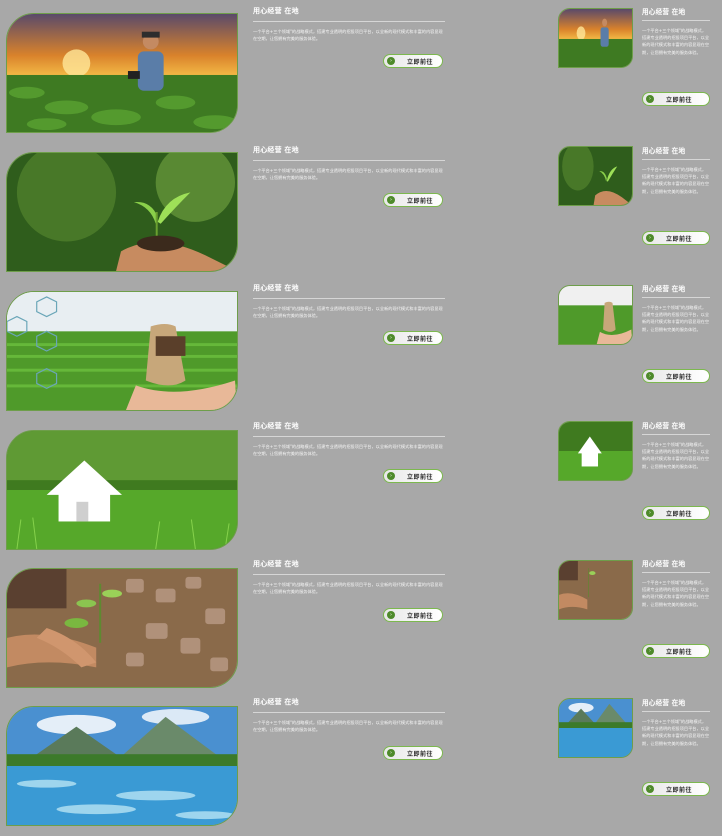  I want to click on thumb-image-seedling, so click(595, 176).